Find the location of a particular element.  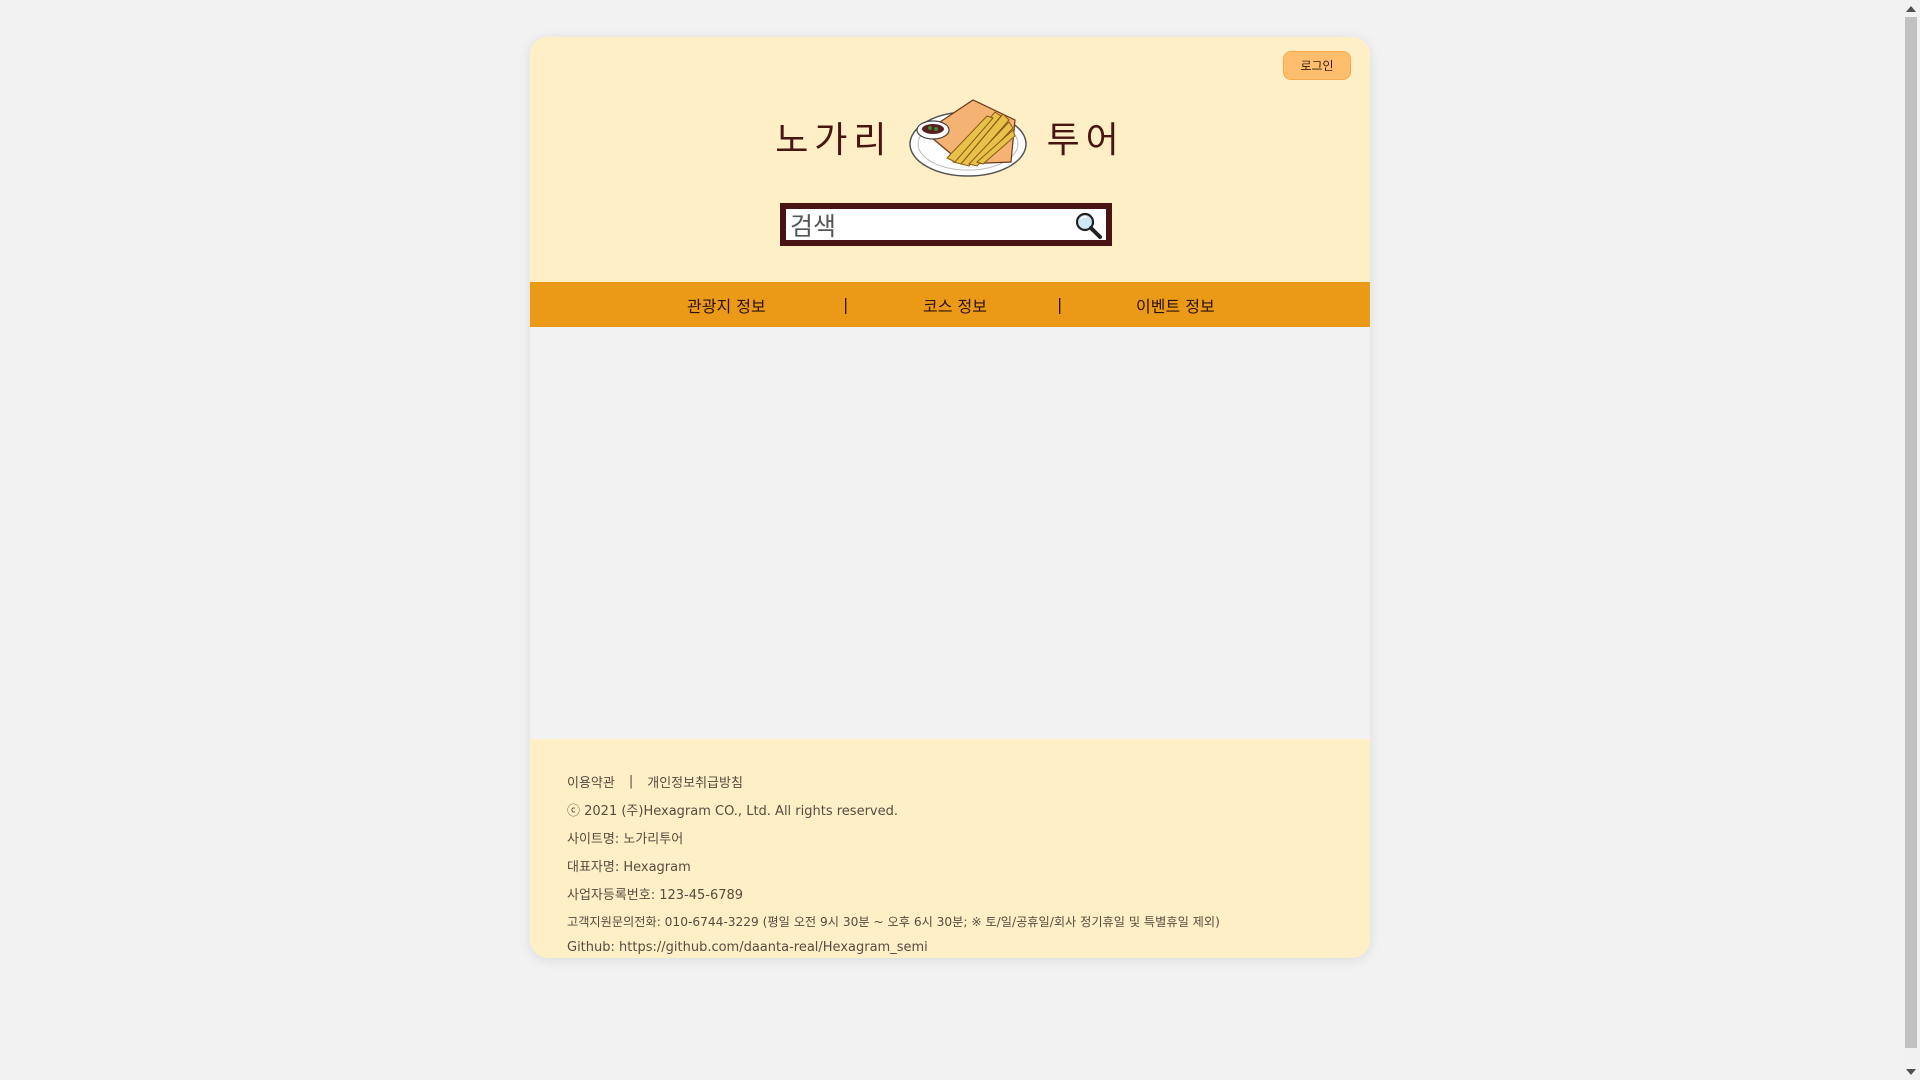

terms-link: 이용약관 is located at coordinates (591, 781).